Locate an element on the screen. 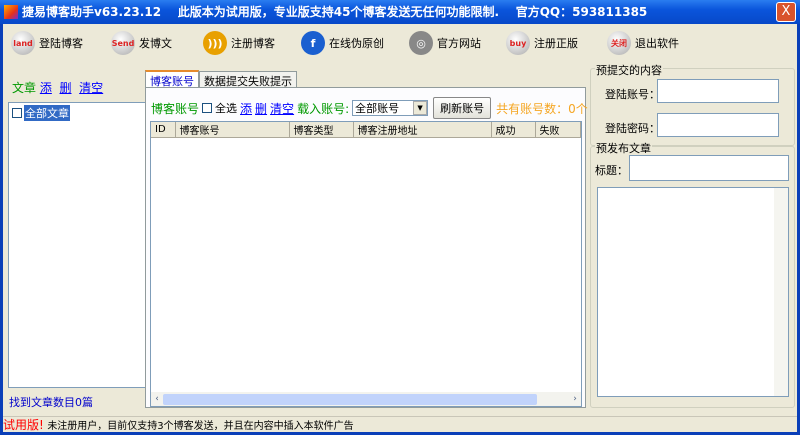 The height and width of the screenshot is (435, 800). delete-article-link: 删 is located at coordinates (66, 88).